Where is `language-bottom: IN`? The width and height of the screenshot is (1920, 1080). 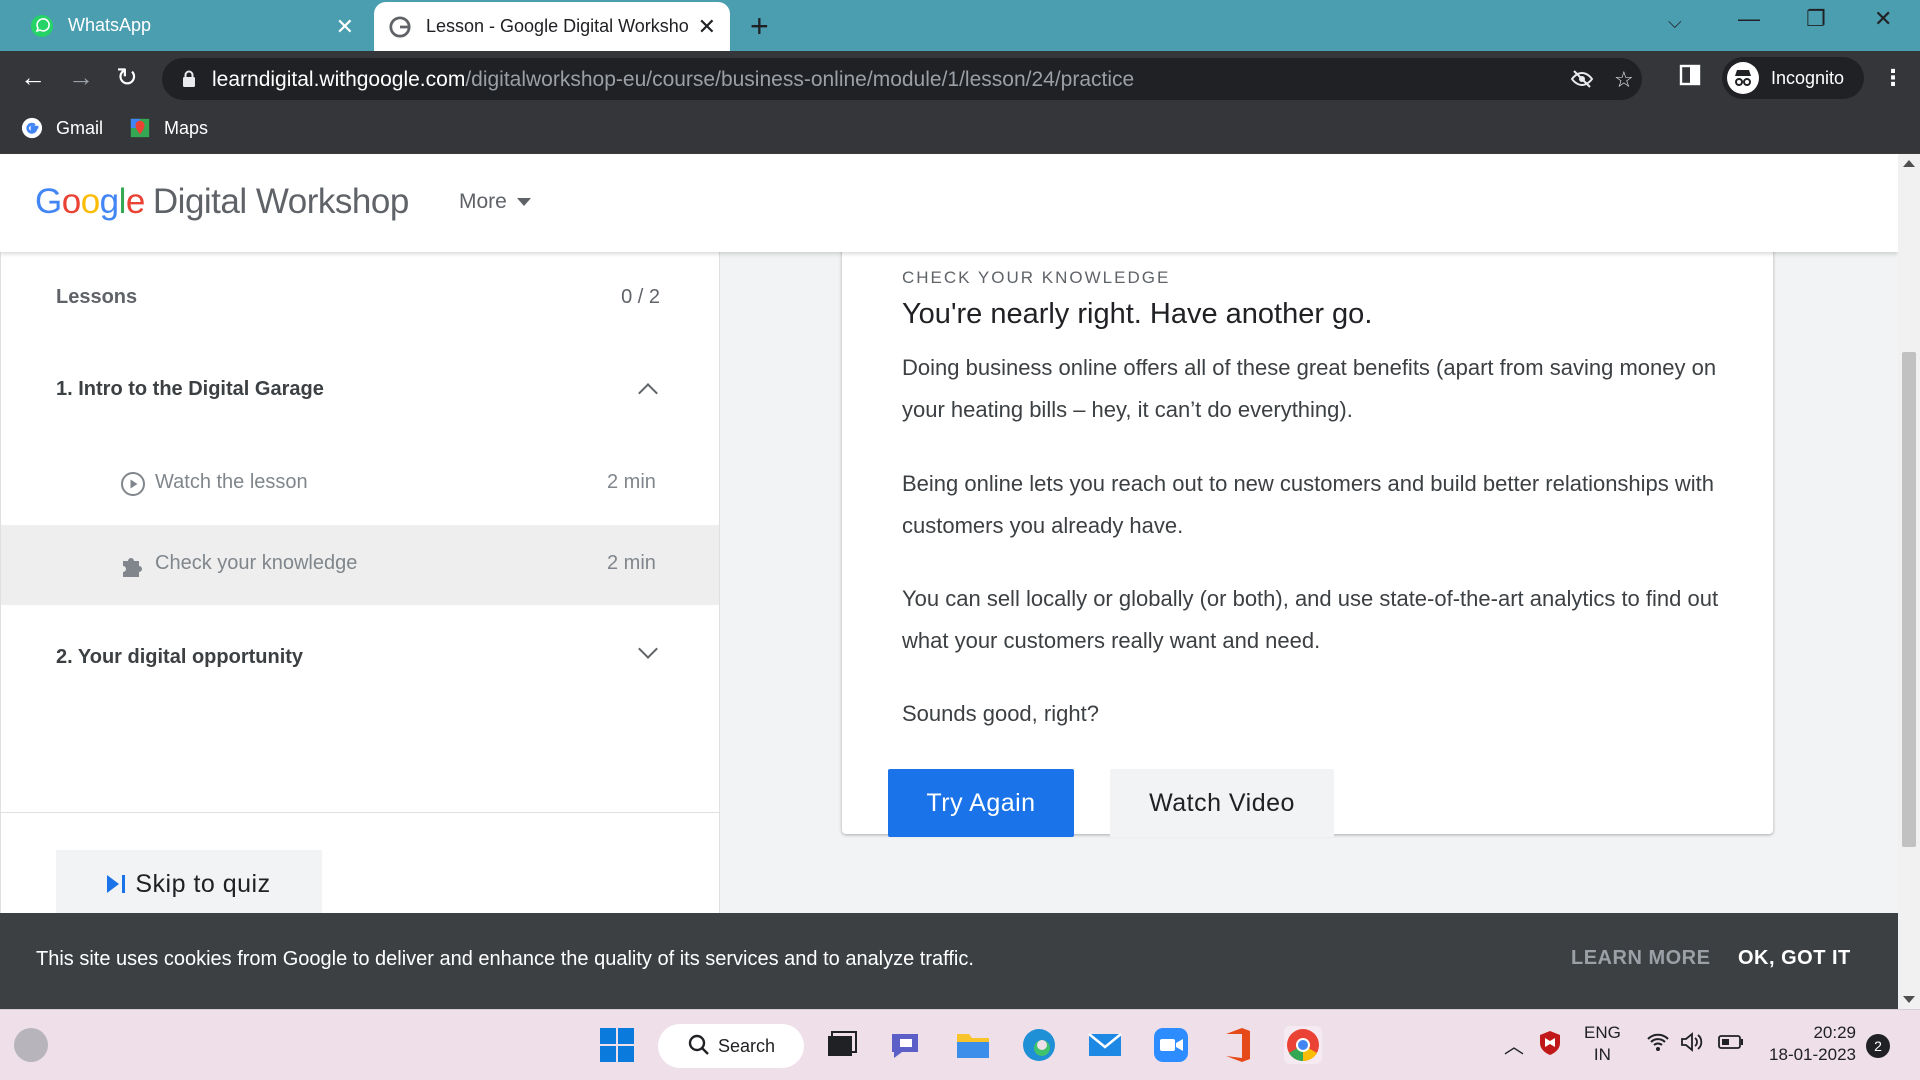
language-bottom: IN is located at coordinates (1602, 1054).